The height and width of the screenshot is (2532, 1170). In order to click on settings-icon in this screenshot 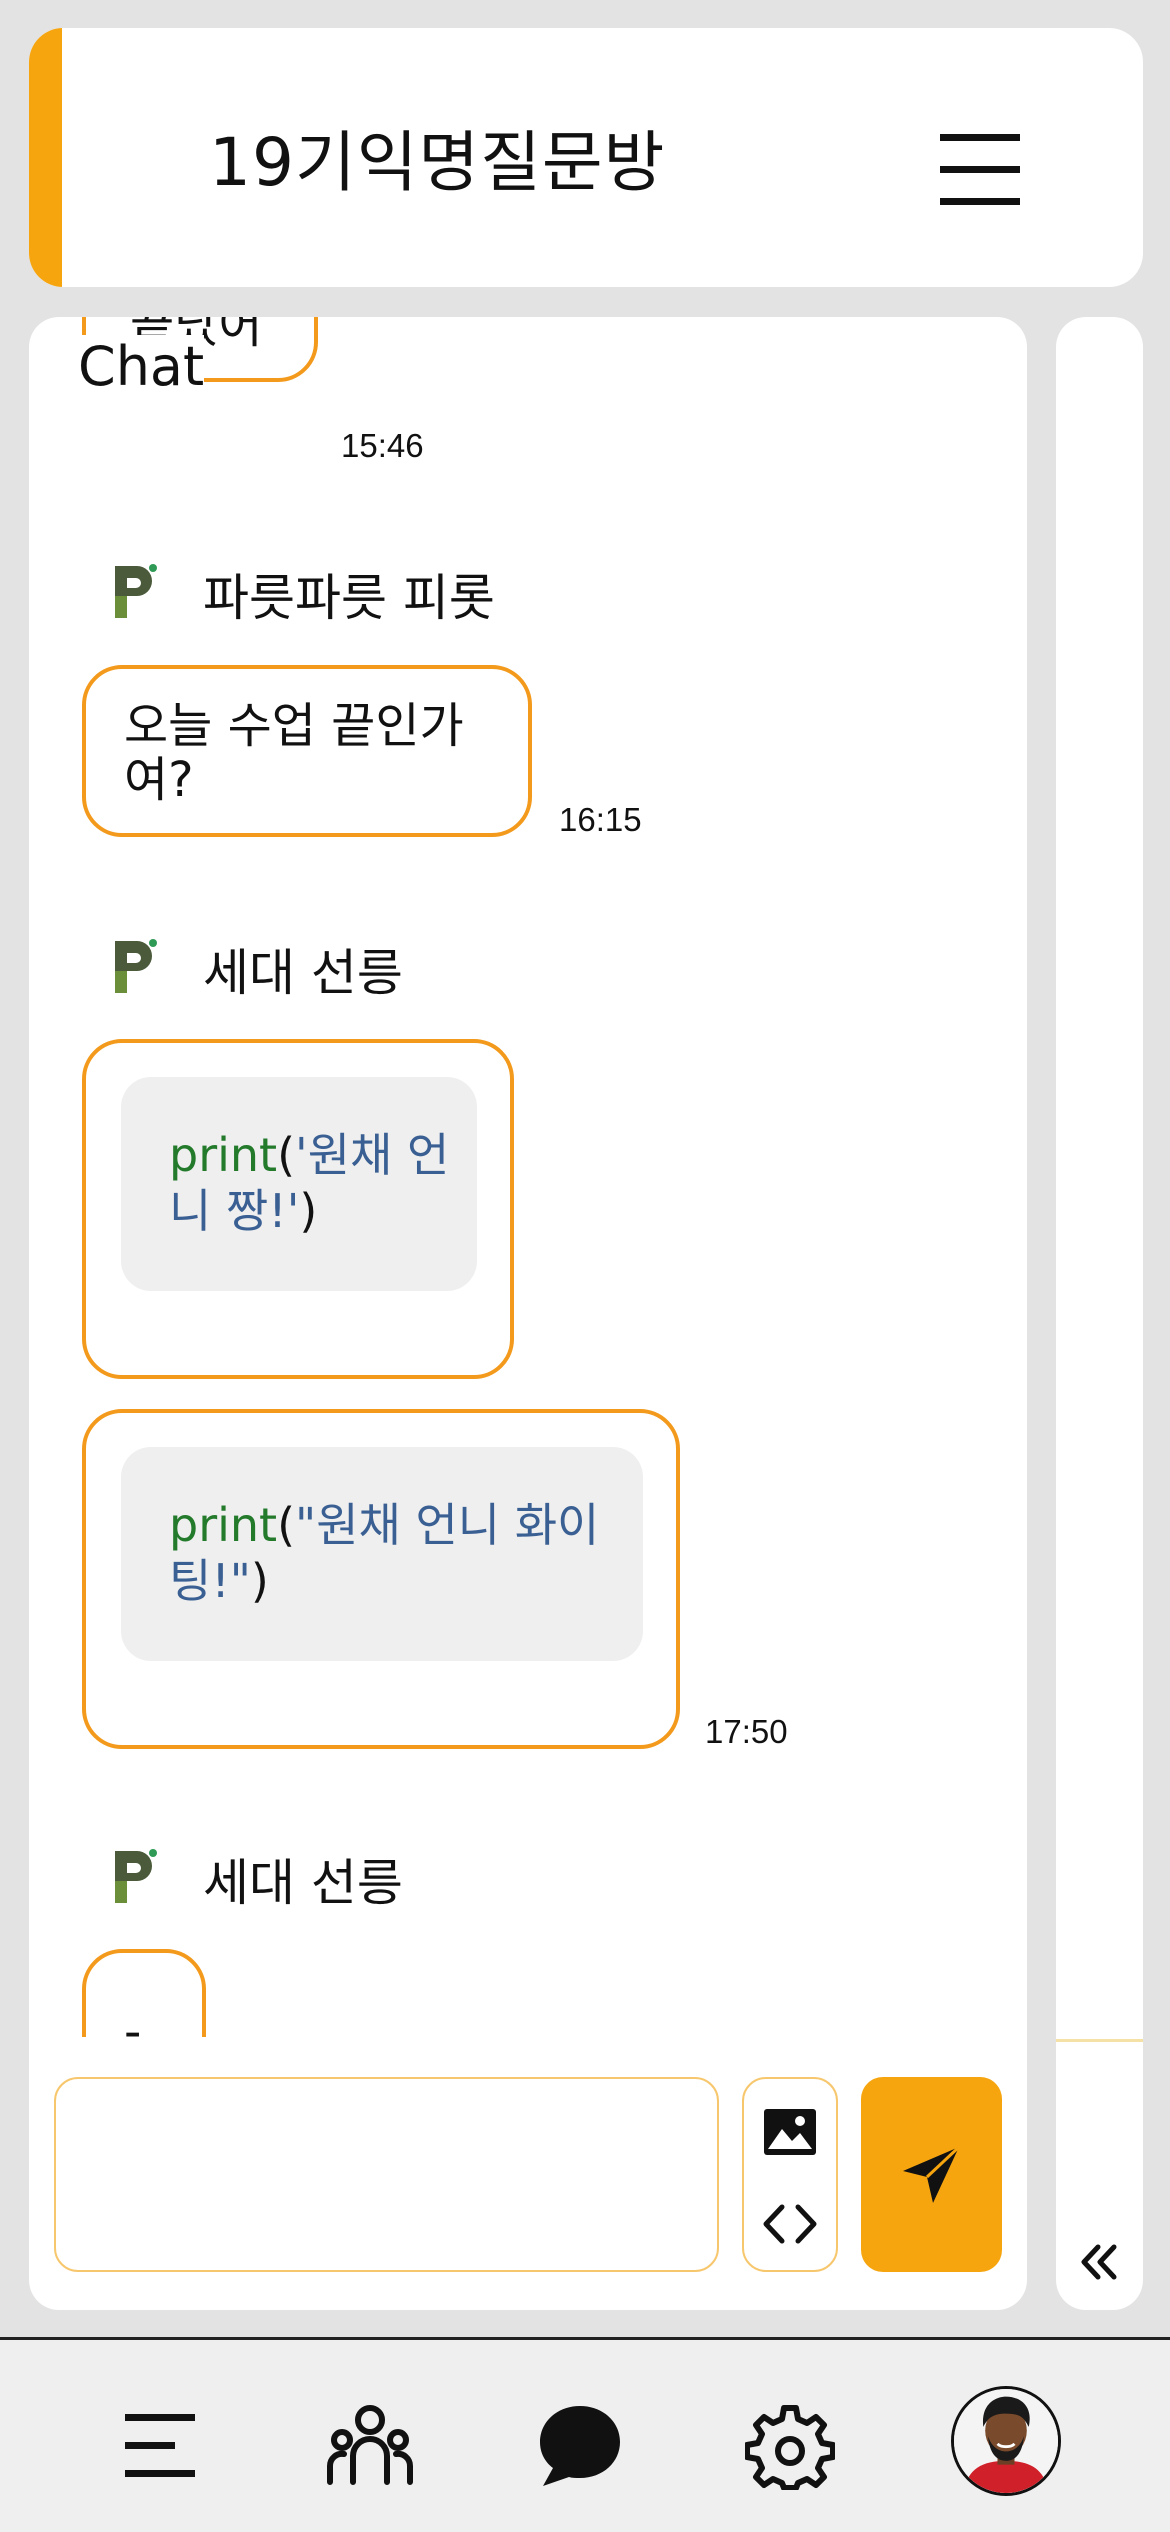, I will do `click(790, 2445)`.